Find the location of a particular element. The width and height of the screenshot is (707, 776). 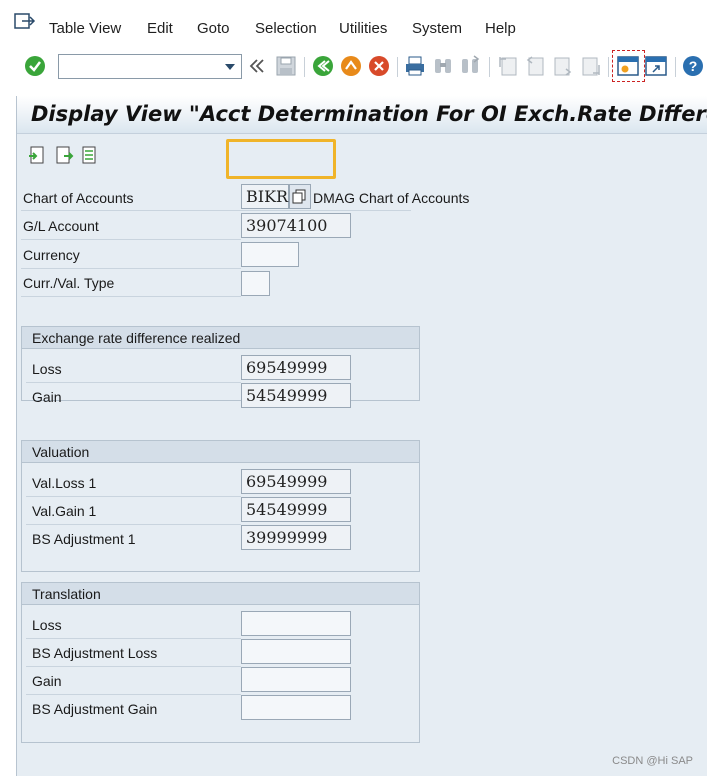

find-icon is located at coordinates (443, 66).